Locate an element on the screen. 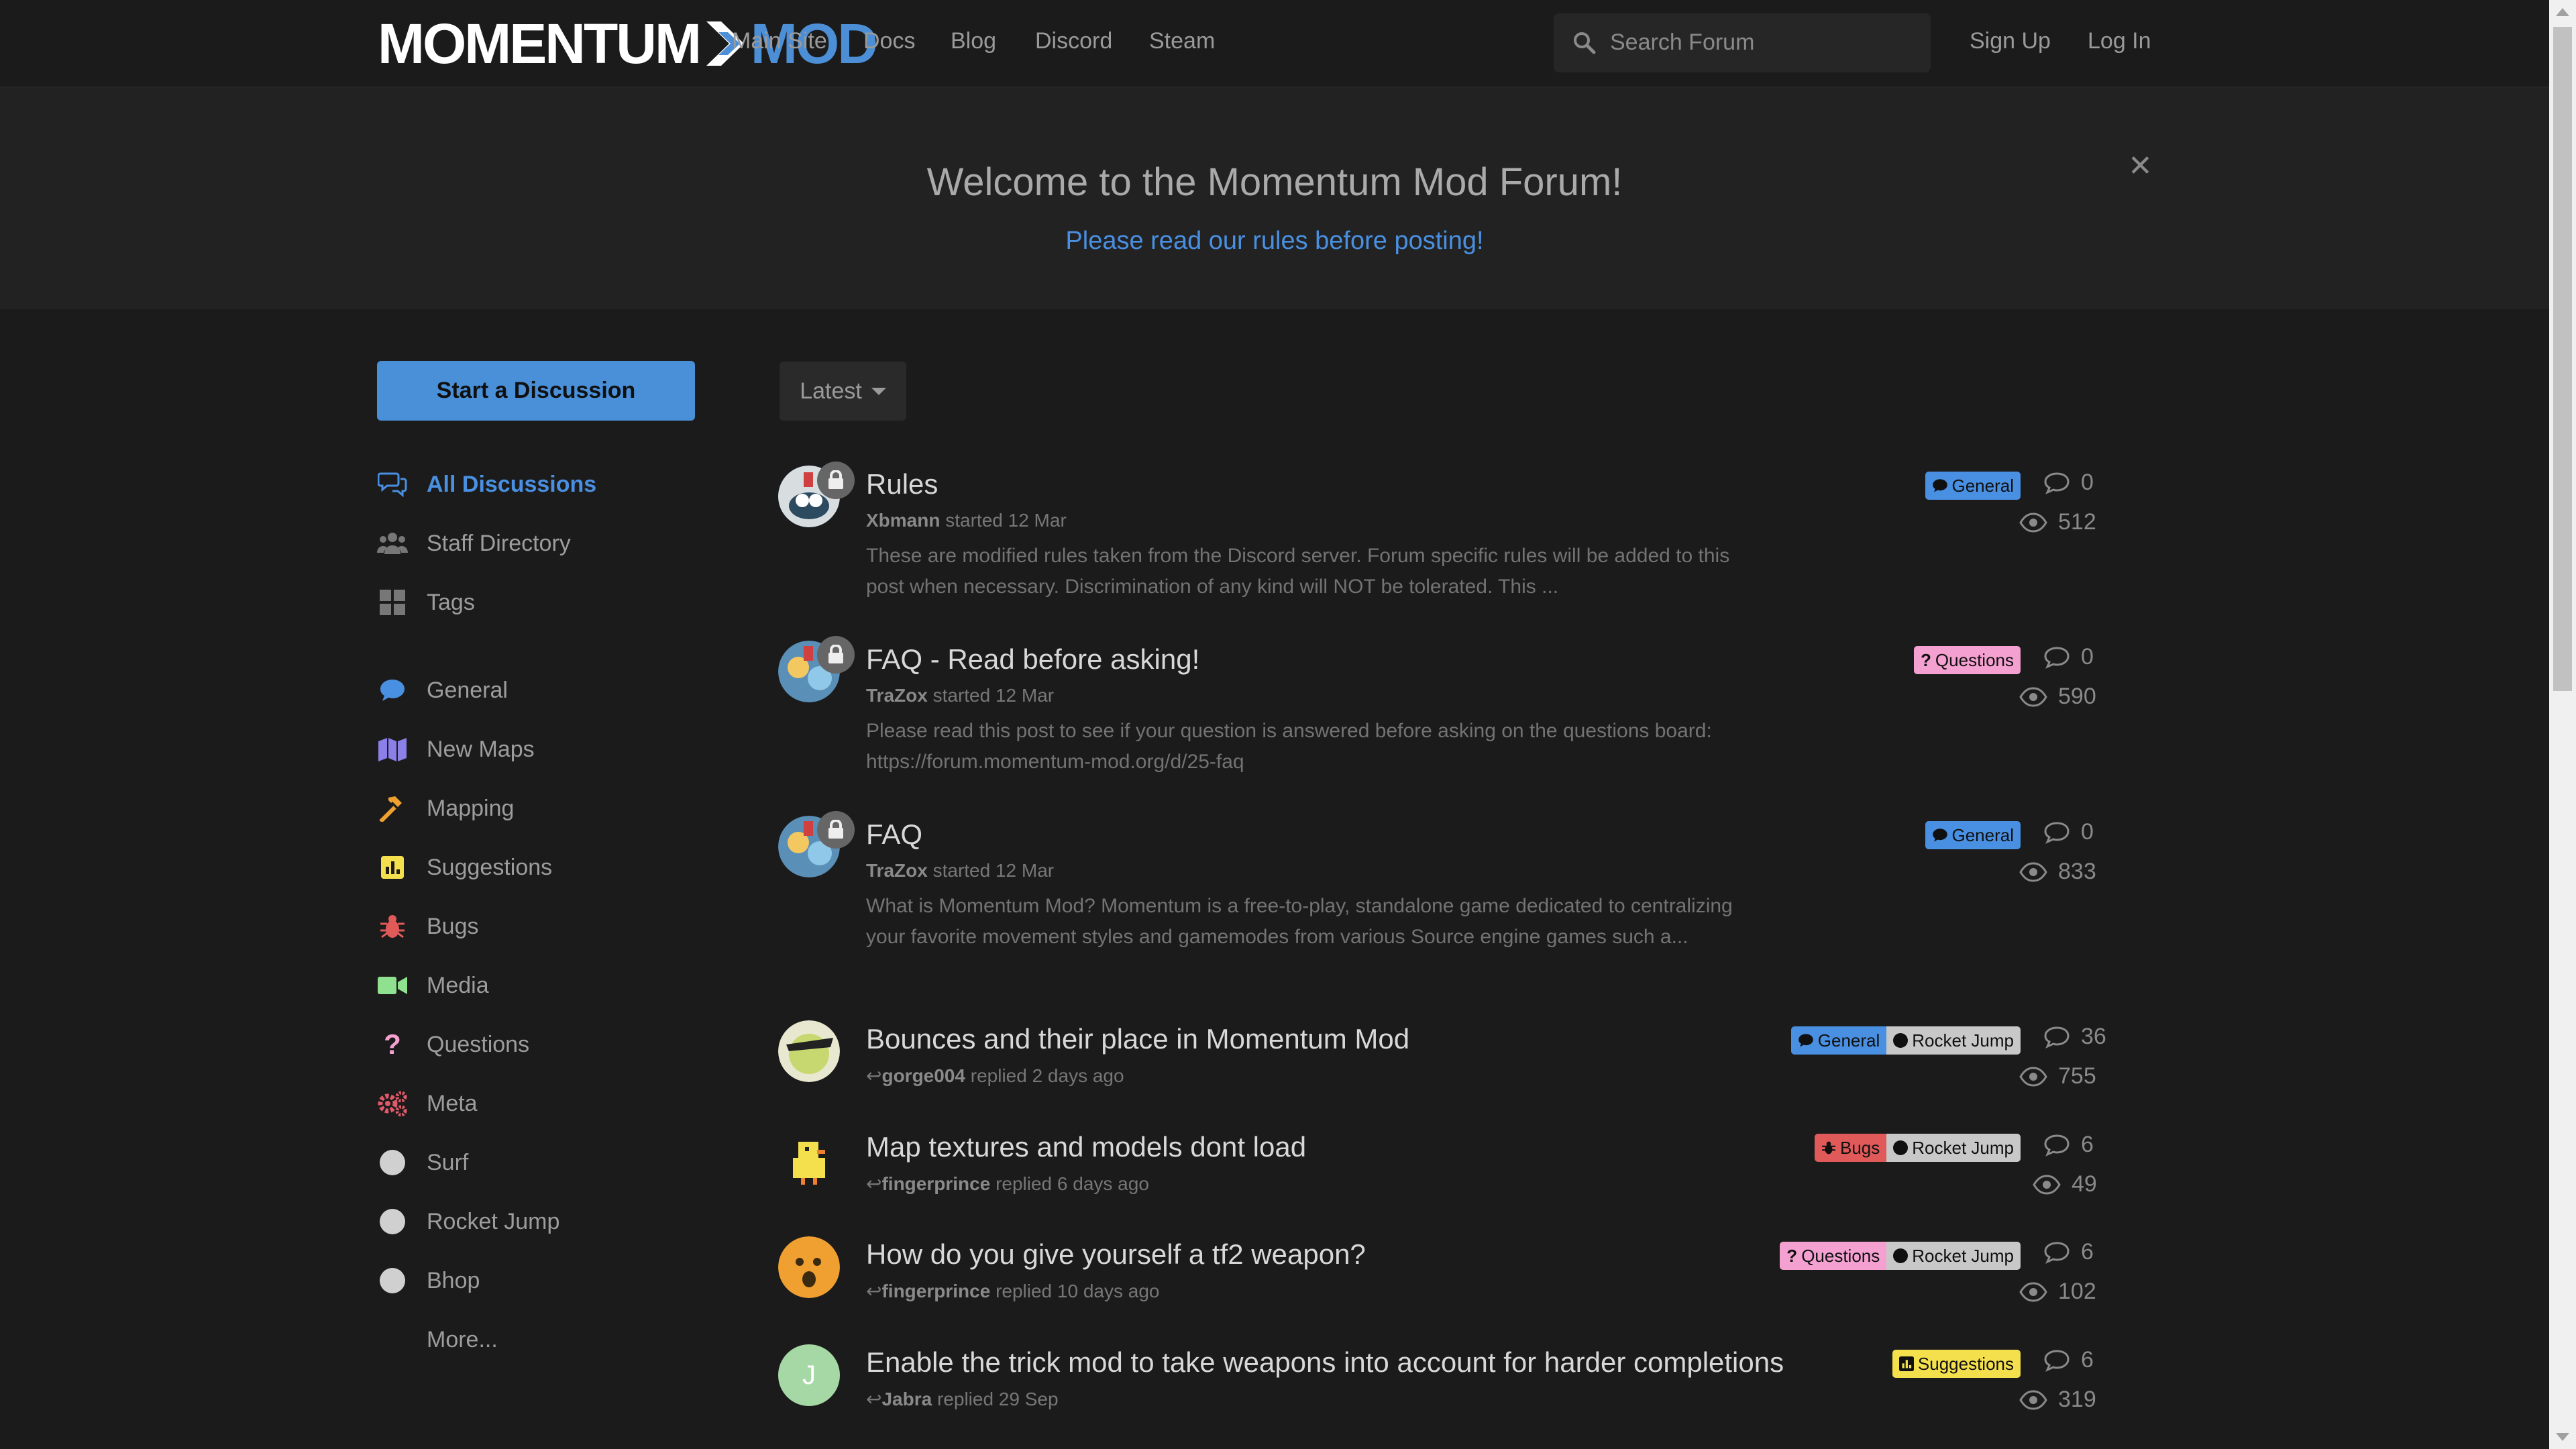 Image resolution: width=2576 pixels, height=1449 pixels. sidebar-item-staff-directory: Staff Directory is located at coordinates (474, 543).